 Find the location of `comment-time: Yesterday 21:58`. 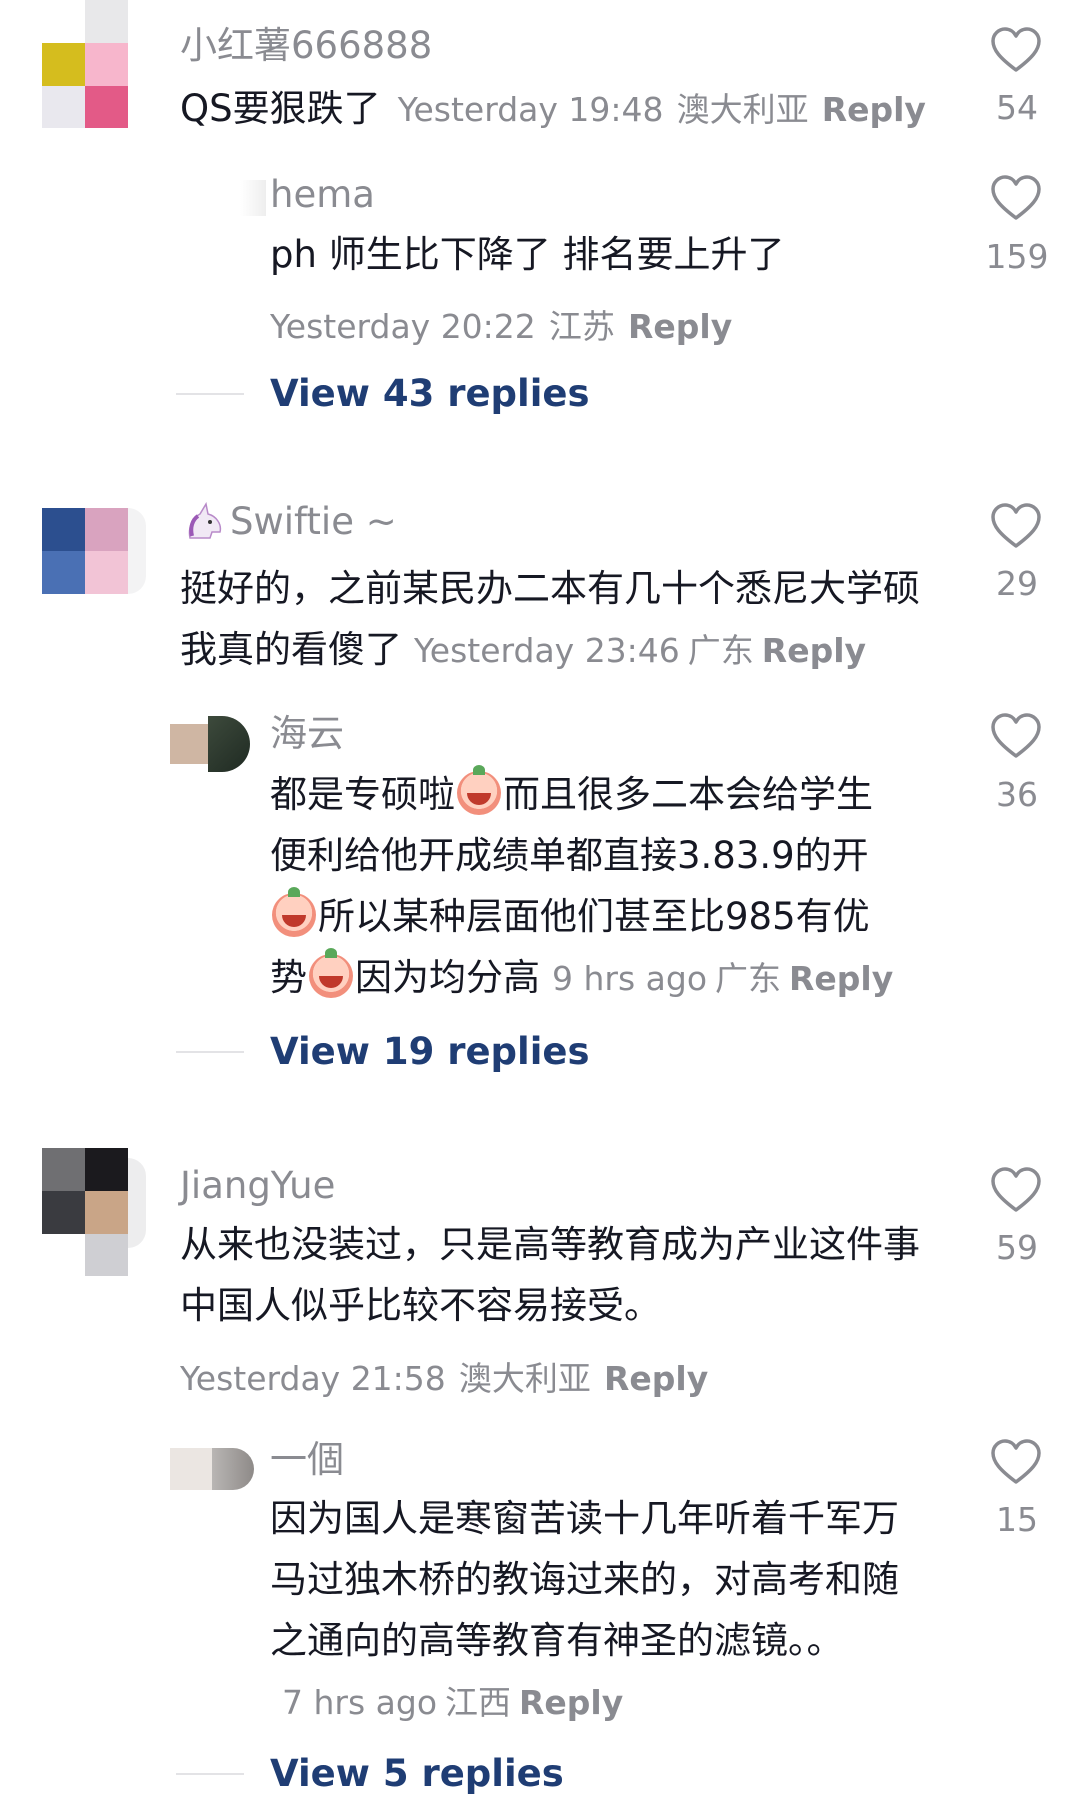

comment-time: Yesterday 21:58 is located at coordinates (313, 1378).